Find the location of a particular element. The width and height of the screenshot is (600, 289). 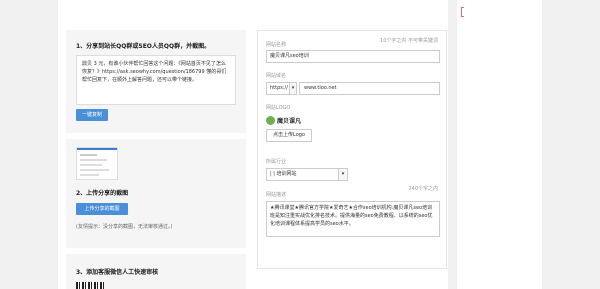

description-note: 240个字之内 is located at coordinates (423, 189).